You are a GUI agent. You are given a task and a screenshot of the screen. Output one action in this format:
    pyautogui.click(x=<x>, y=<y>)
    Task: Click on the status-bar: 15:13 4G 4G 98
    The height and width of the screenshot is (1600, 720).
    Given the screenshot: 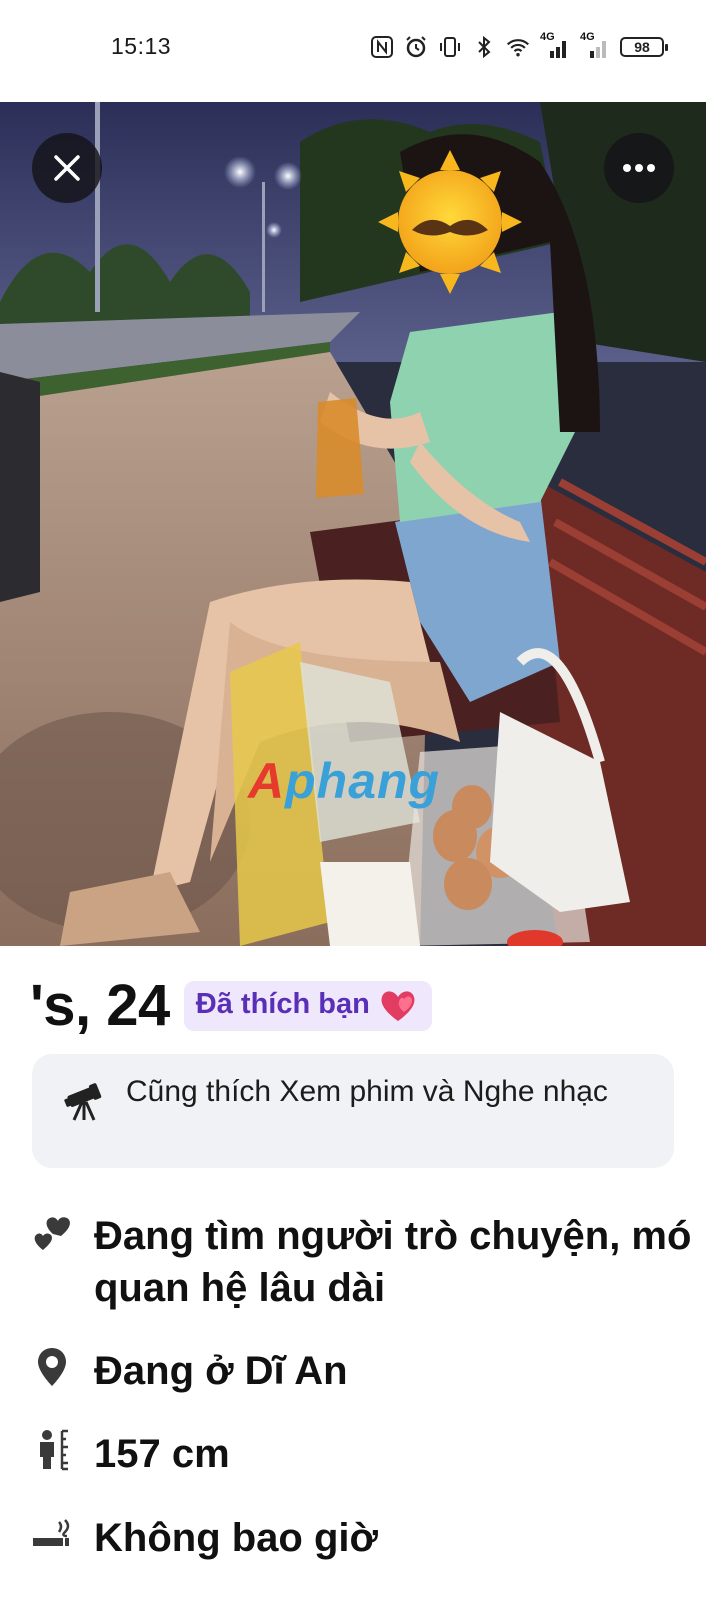 What is the action you would take?
    pyautogui.click(x=360, y=50)
    